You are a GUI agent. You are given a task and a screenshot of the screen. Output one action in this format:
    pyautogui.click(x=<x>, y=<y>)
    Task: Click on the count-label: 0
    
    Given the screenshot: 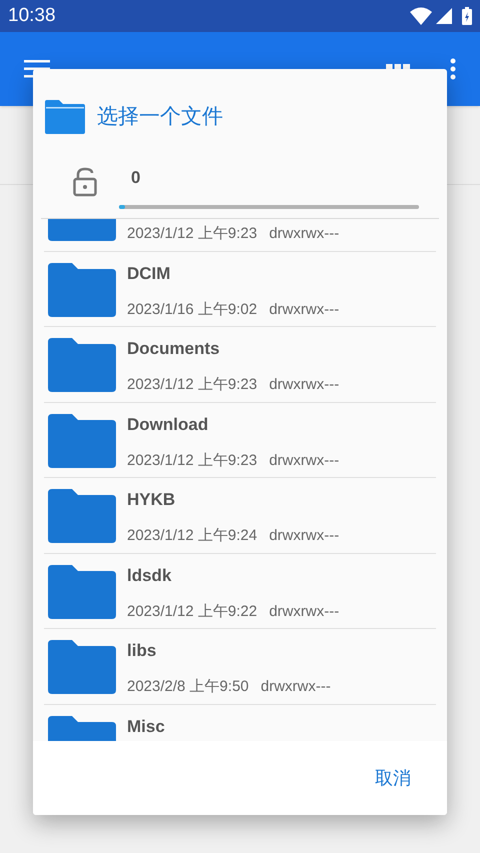 What is the action you would take?
    pyautogui.click(x=136, y=178)
    